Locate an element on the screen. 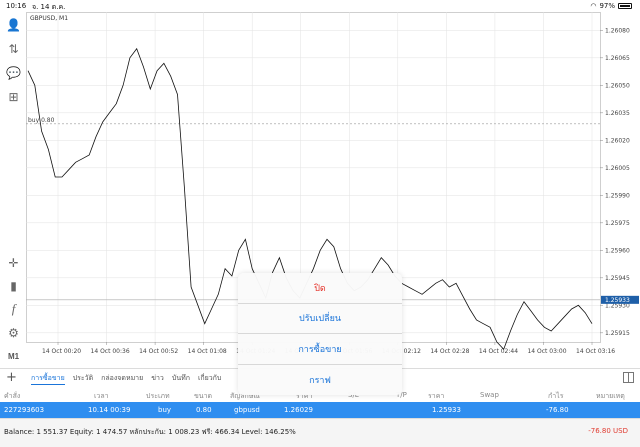  tab-about: เกี่ยวกับ is located at coordinates (209, 379).